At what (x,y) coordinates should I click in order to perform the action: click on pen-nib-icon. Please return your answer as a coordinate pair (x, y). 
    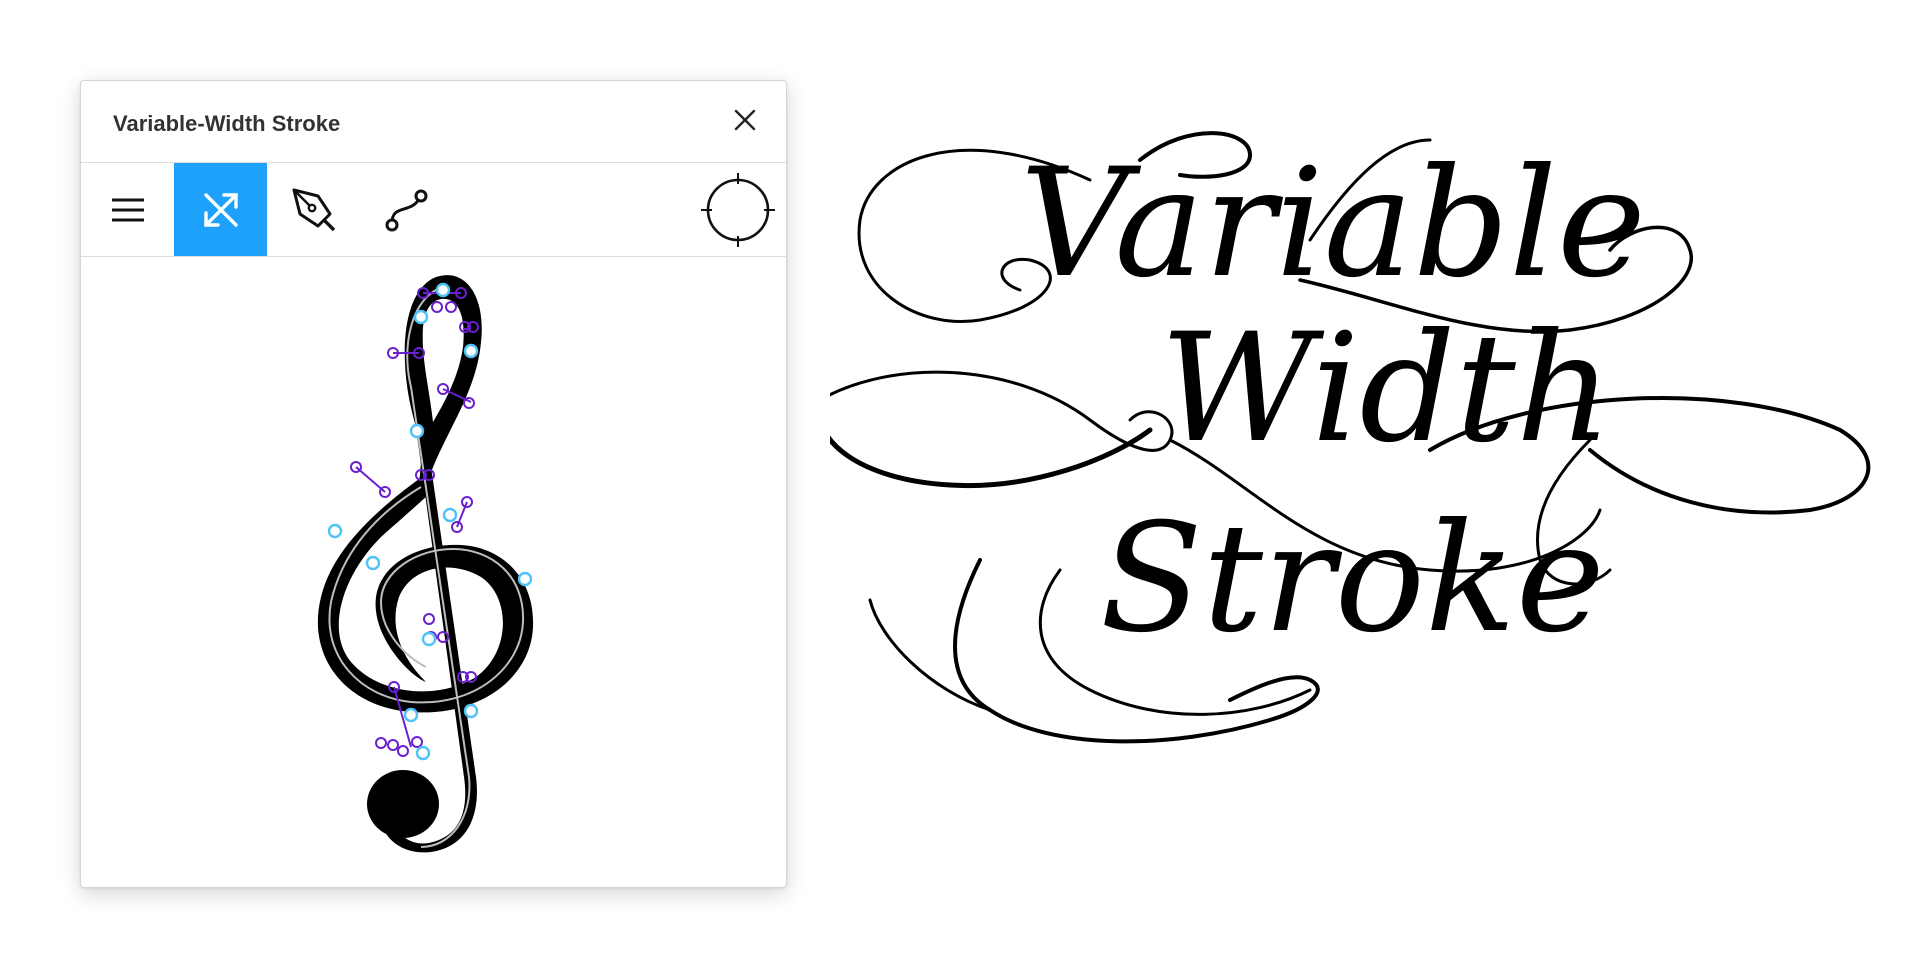
    Looking at the image, I should click on (313, 209).